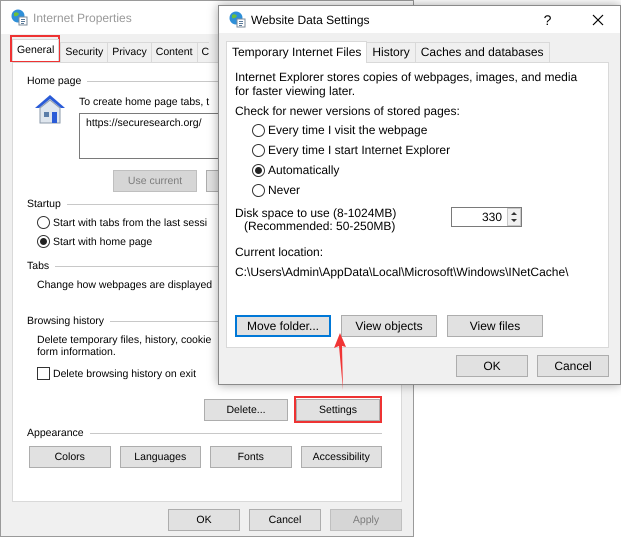  What do you see at coordinates (124, 340) in the screenshot?
I see `description-text: Delete temporary files, history, cookie` at bounding box center [124, 340].